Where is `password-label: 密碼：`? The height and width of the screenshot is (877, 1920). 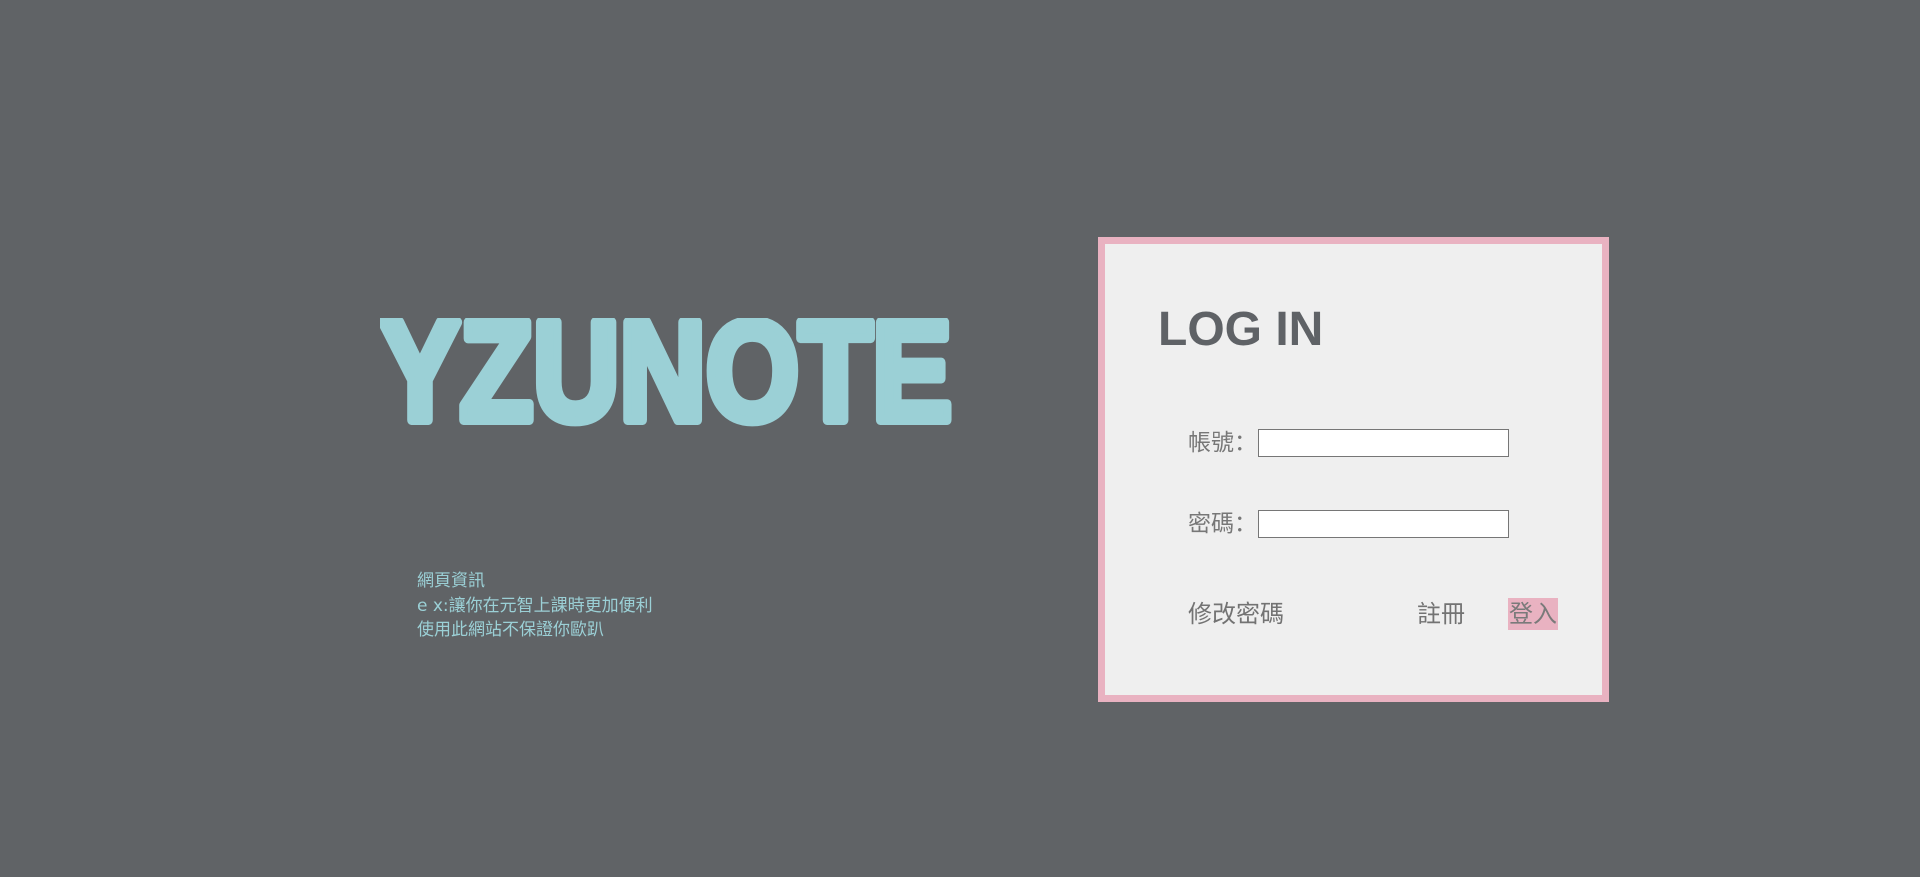
password-label: 密碼： is located at coordinates (1222, 524).